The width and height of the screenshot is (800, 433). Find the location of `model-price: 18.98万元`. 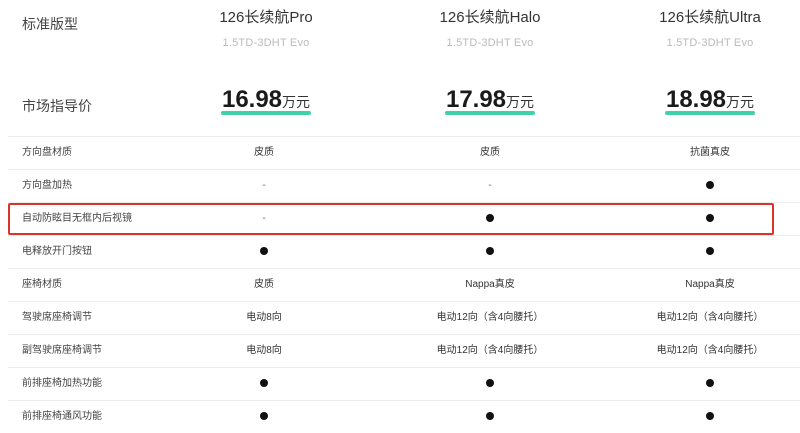

model-price: 18.98万元 is located at coordinates (710, 101).